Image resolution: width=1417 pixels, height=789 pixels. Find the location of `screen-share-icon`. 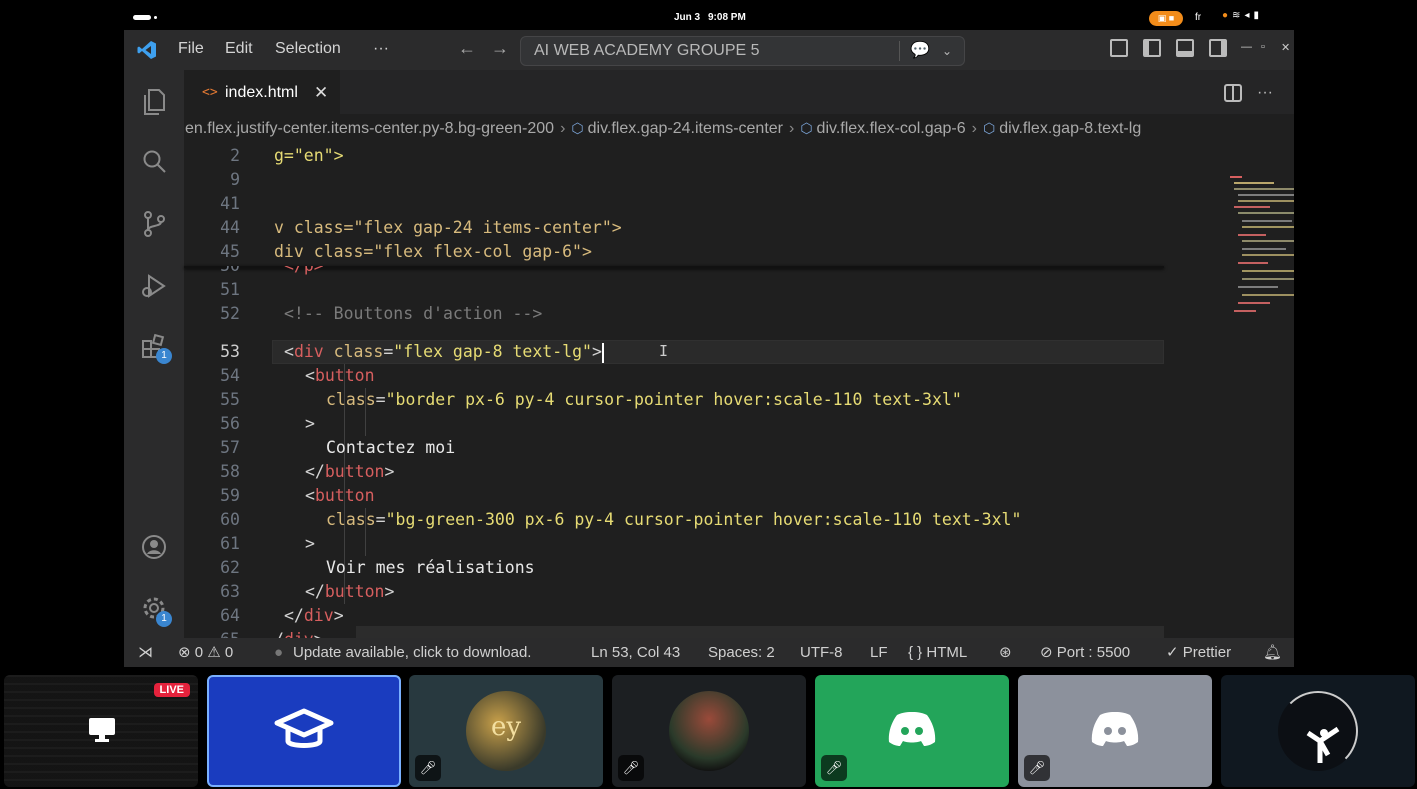

screen-share-icon is located at coordinates (102, 732).